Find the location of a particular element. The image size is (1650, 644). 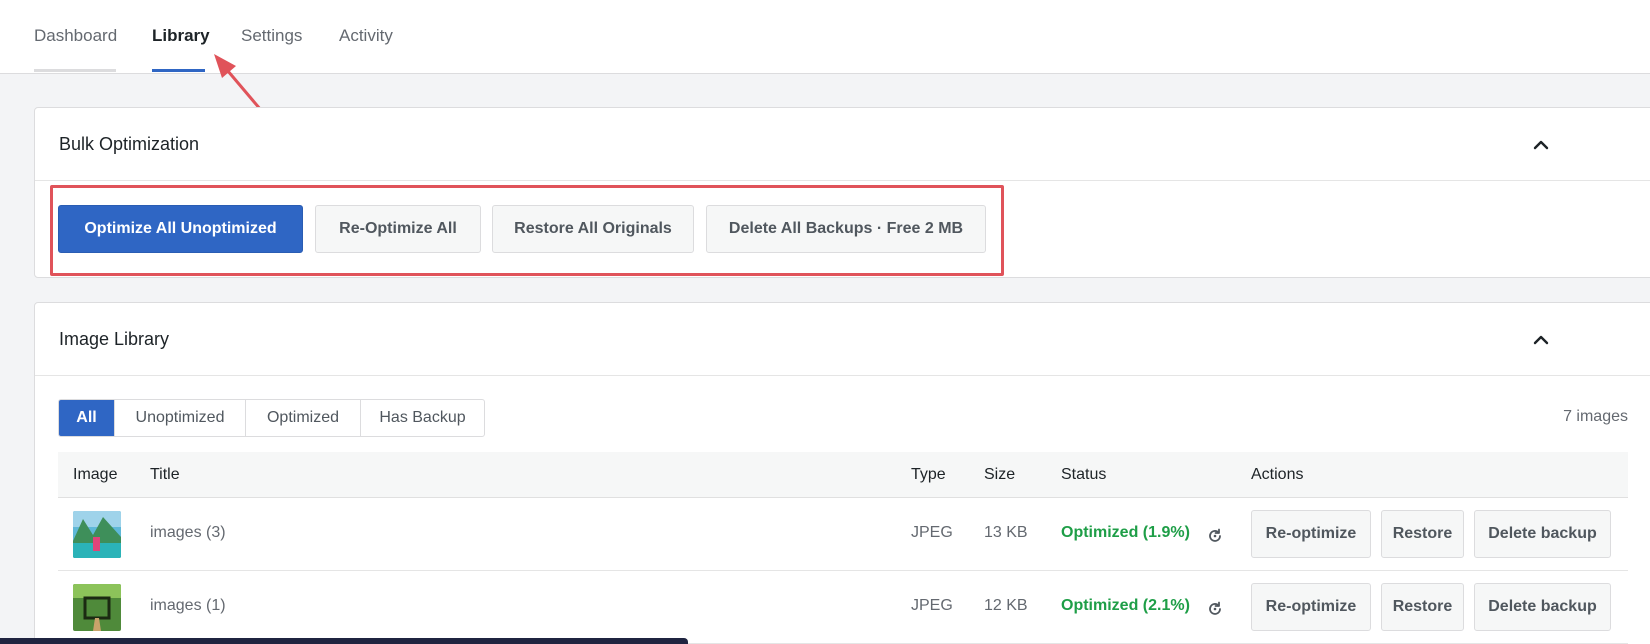

bulk-panel-title: Bulk Optimization is located at coordinates (129, 144).